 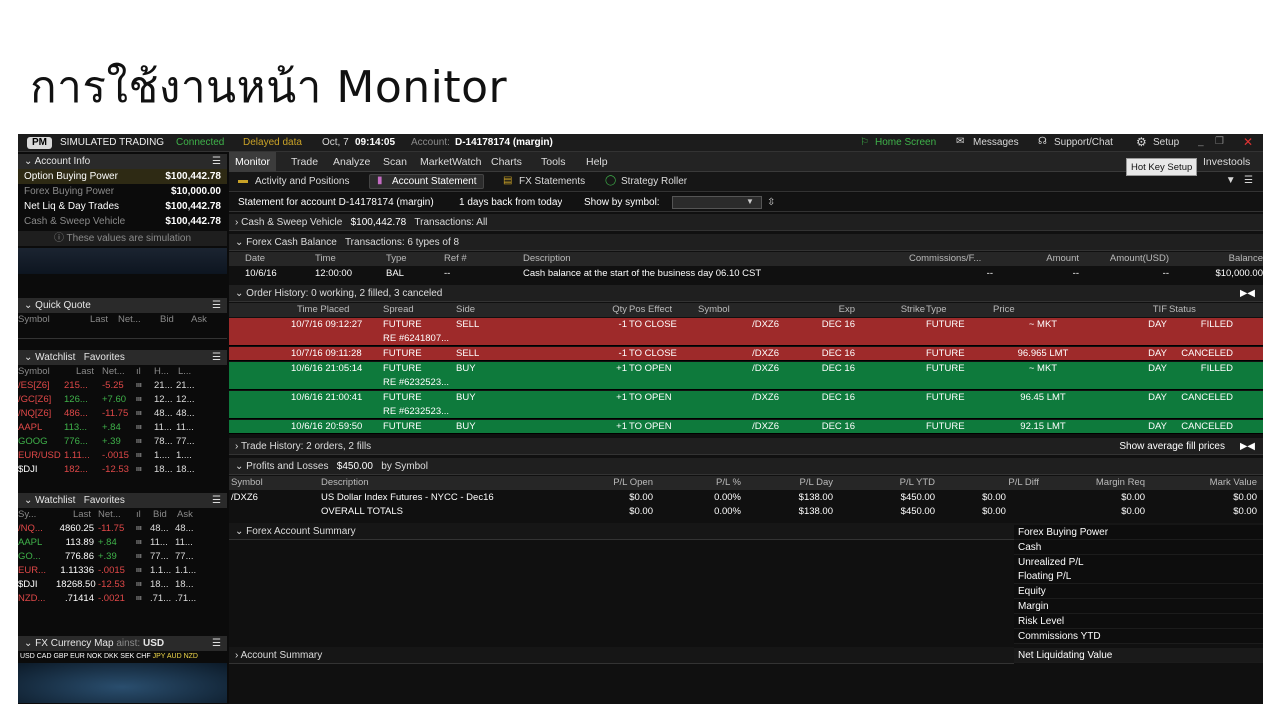 I want to click on fx-currency-eur: EUR, so click(x=78, y=656).